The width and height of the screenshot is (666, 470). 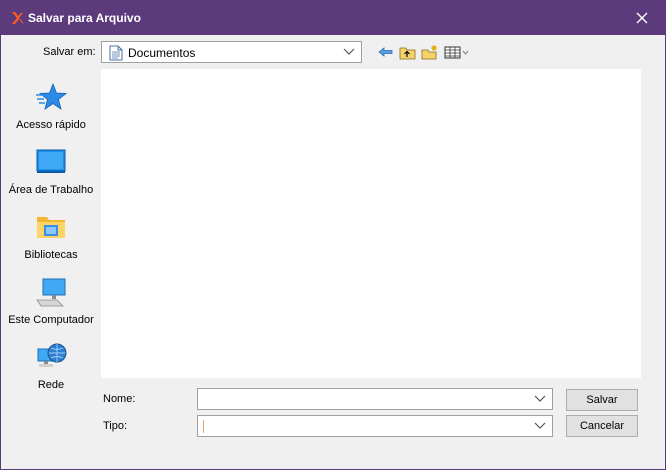 I want to click on app-logo-icon, so click(x=17, y=18).